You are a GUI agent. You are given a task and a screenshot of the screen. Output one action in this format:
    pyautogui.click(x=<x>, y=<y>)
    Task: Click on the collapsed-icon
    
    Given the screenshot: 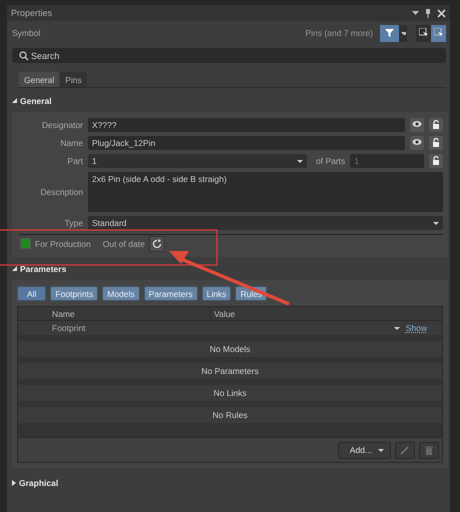 What is the action you would take?
    pyautogui.click(x=14, y=483)
    